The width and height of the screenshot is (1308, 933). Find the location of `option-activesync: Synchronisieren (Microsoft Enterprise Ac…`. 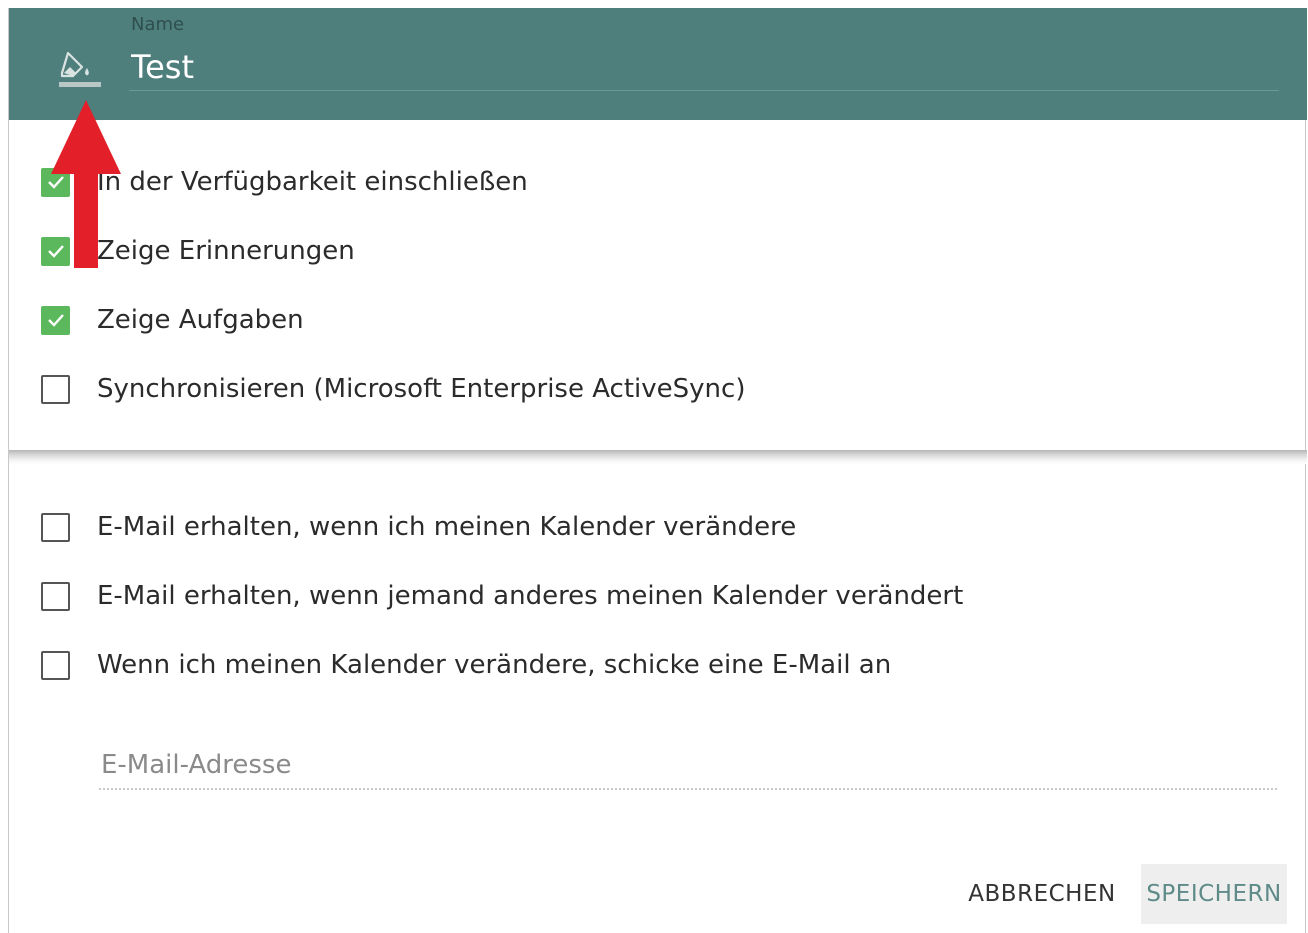

option-activesync: Synchronisieren (Microsoft Enterprise Ac… is located at coordinates (393, 389).